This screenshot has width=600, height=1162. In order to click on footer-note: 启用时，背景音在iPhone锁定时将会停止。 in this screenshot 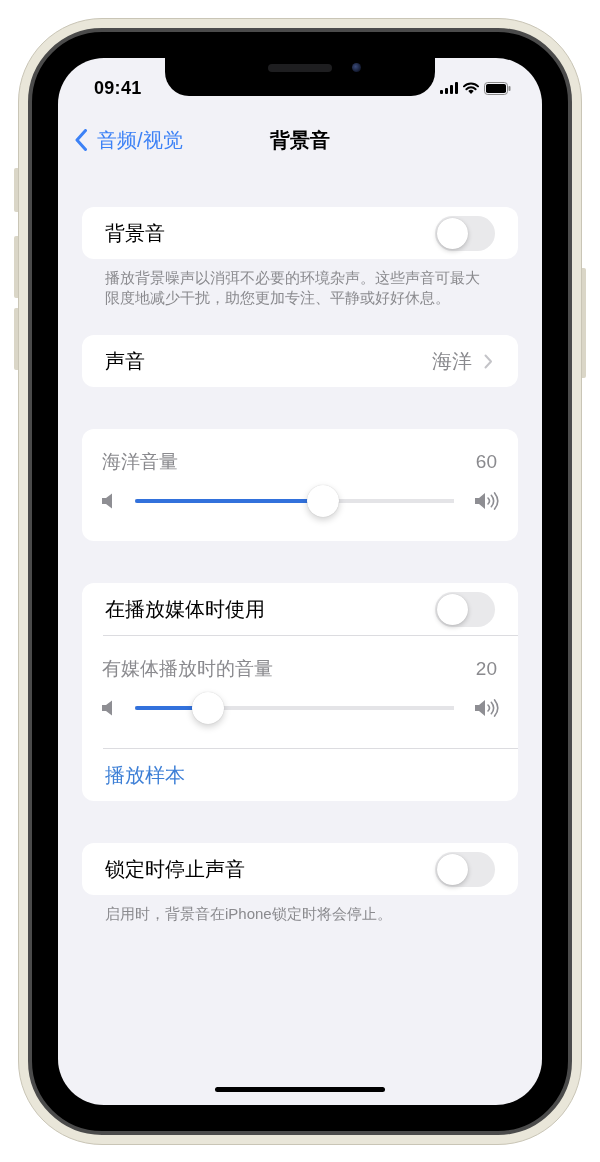, I will do `click(248, 914)`.